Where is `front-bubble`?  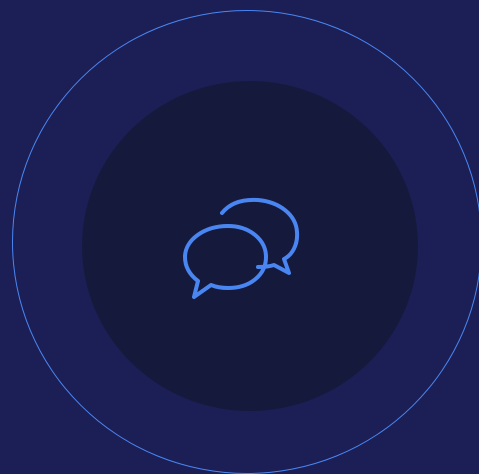 front-bubble is located at coordinates (225, 261).